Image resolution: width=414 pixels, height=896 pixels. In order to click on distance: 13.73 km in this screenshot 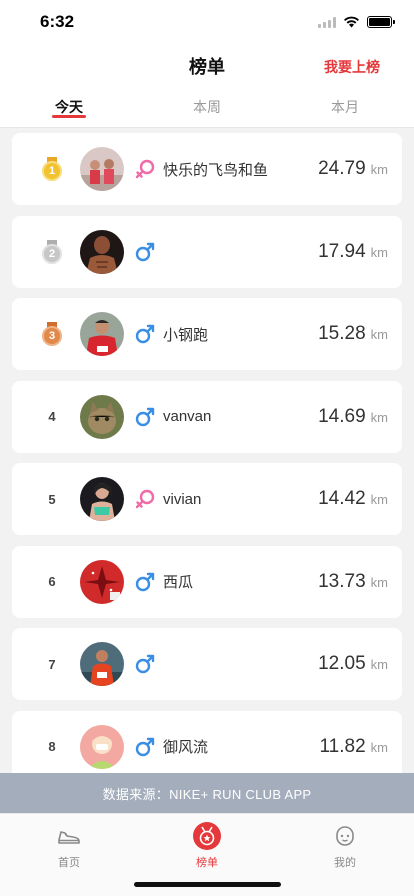, I will do `click(353, 582)`.